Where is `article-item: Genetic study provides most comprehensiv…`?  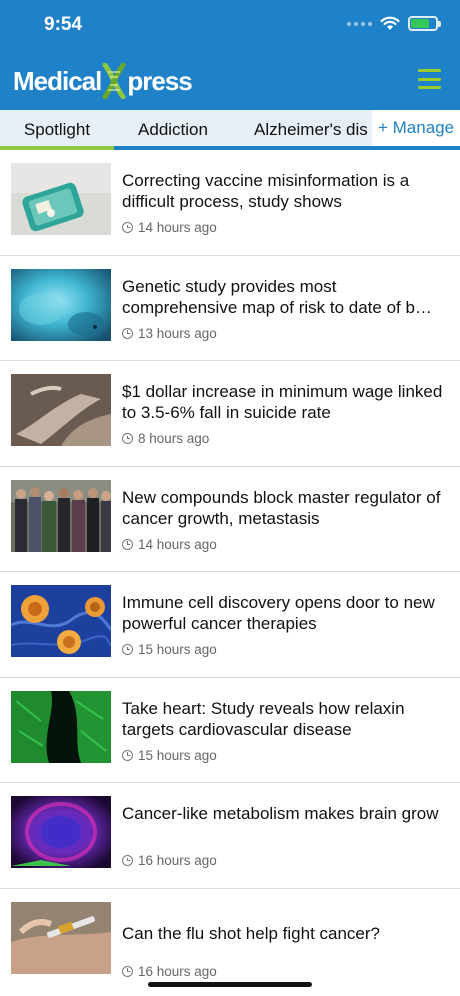 article-item: Genetic study provides most comprehensiv… is located at coordinates (230, 308).